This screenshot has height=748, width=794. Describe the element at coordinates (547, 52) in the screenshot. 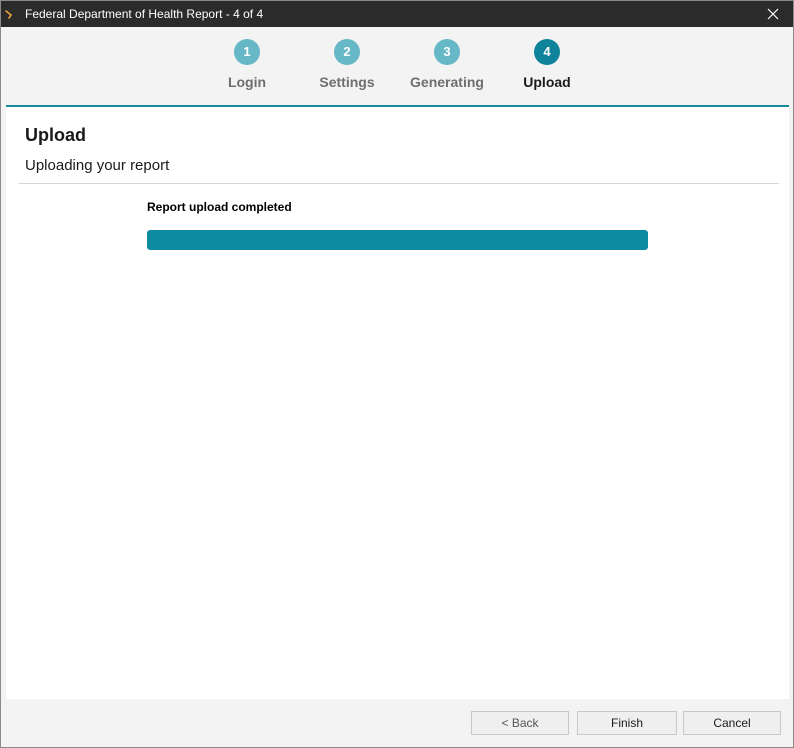

I see `step-number-badge: 4` at that location.